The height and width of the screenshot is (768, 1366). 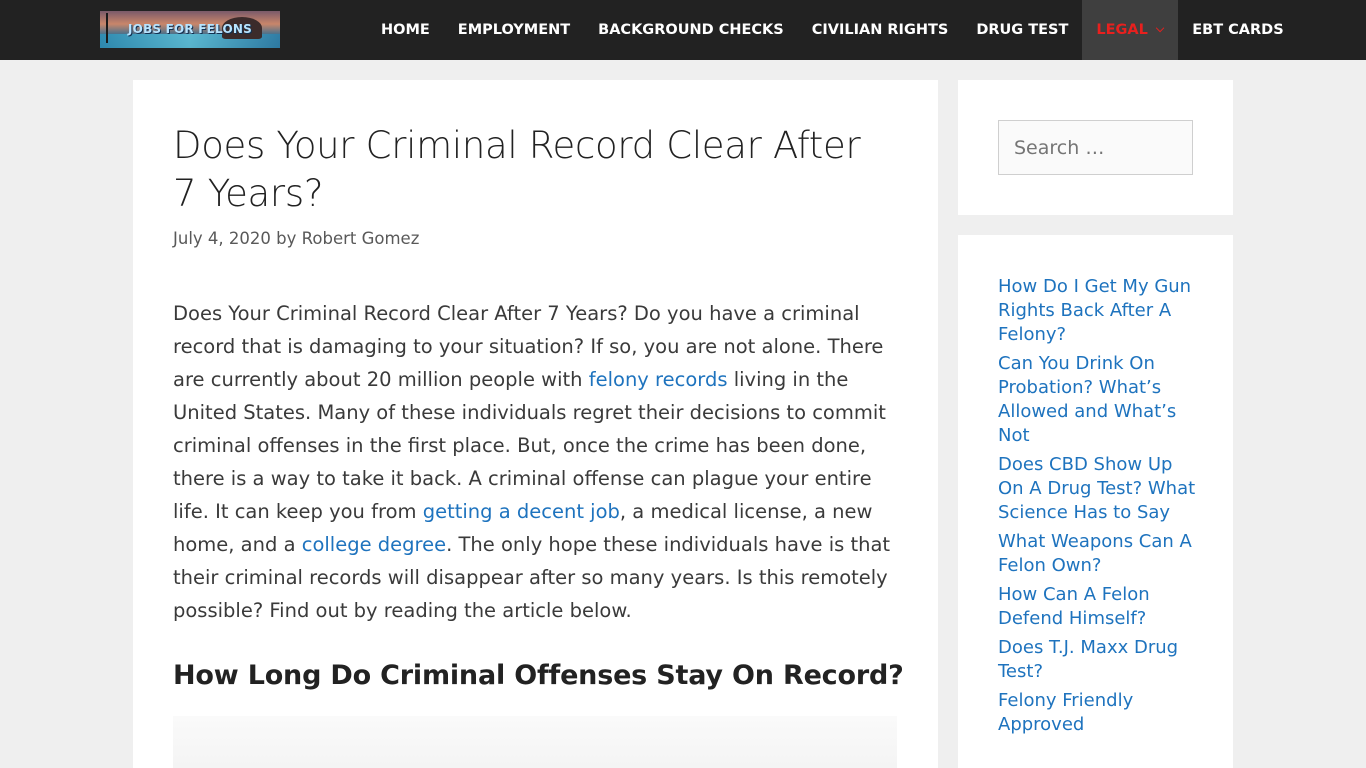 I want to click on nav-item-label: HOME, so click(x=405, y=30).